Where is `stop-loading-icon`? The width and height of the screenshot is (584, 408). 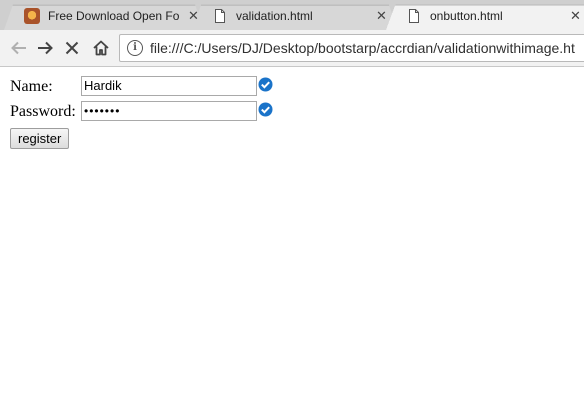
stop-loading-icon is located at coordinates (72, 48).